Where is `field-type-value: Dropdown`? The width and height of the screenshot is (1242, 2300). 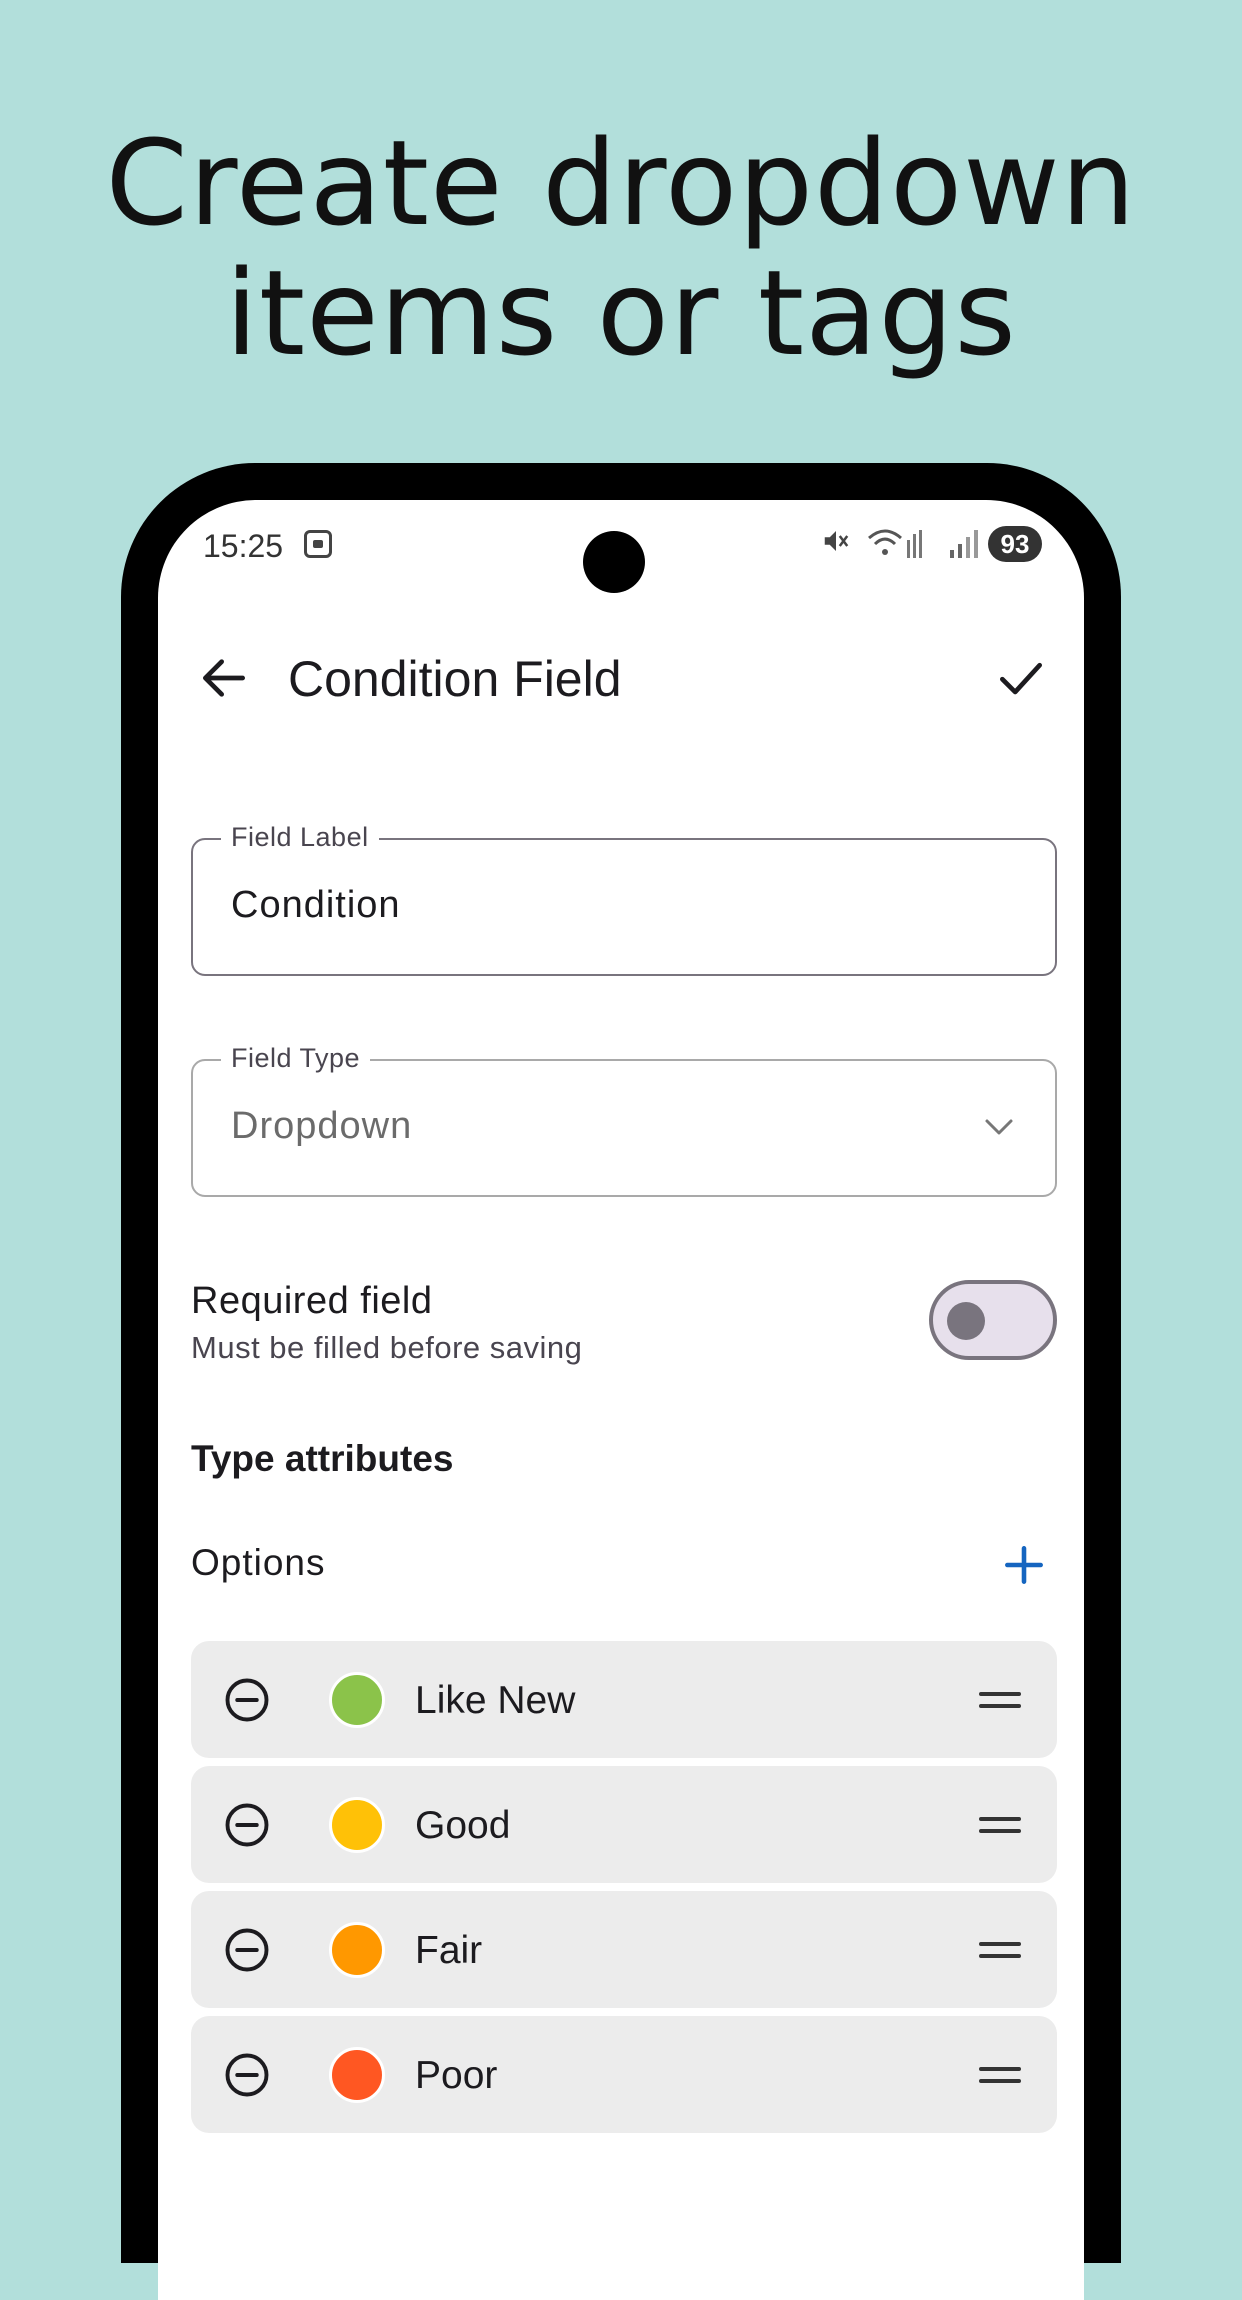
field-type-value: Dropdown is located at coordinates (322, 1126).